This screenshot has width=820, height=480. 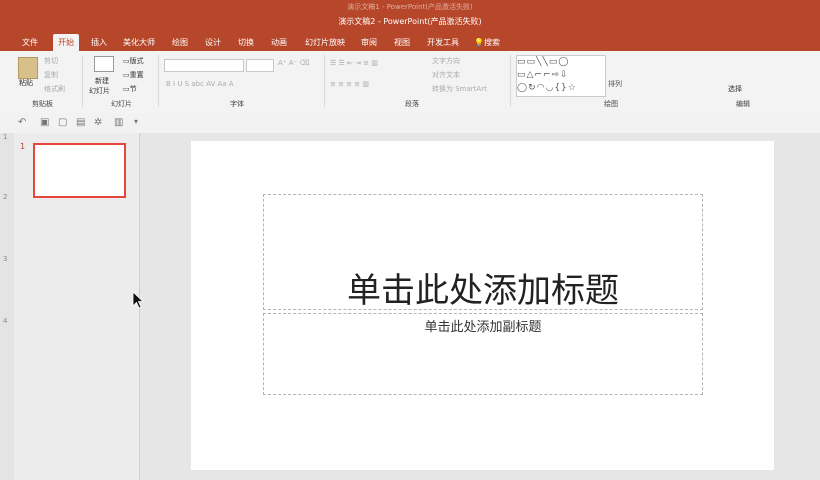 I want to click on copy-button: 复制, so click(x=51, y=75).